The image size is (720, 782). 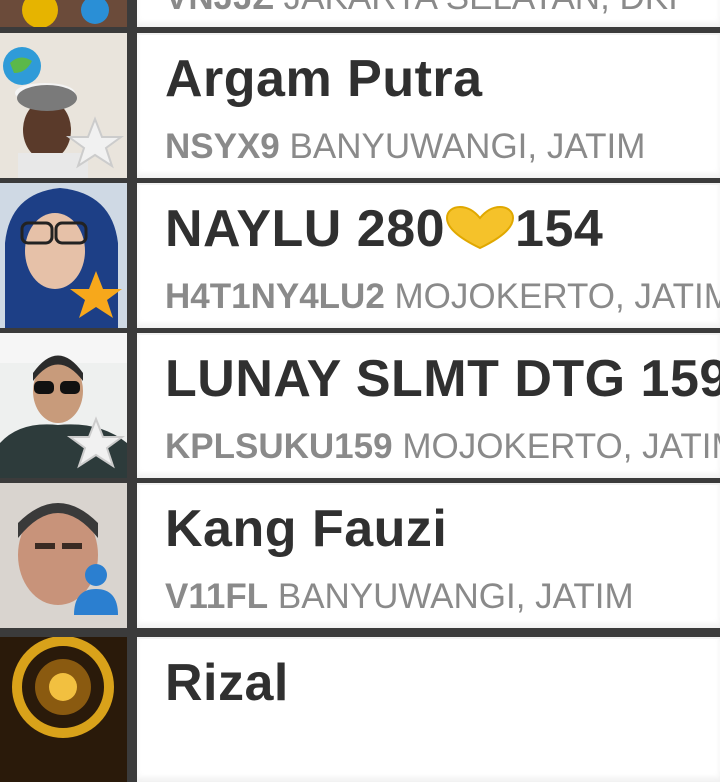 What do you see at coordinates (217, 596) in the screenshot?
I see `contact-code: V11FL` at bounding box center [217, 596].